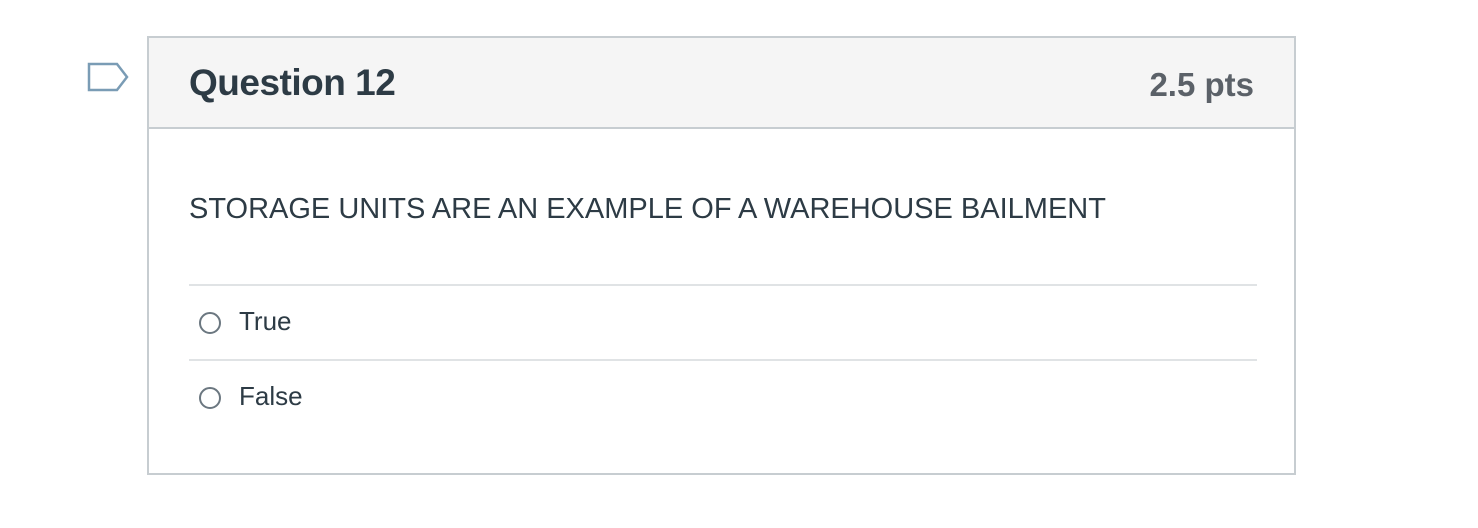 The height and width of the screenshot is (528, 1478). Describe the element at coordinates (1201, 84) in the screenshot. I see `question-points: 2.5 pts` at that location.